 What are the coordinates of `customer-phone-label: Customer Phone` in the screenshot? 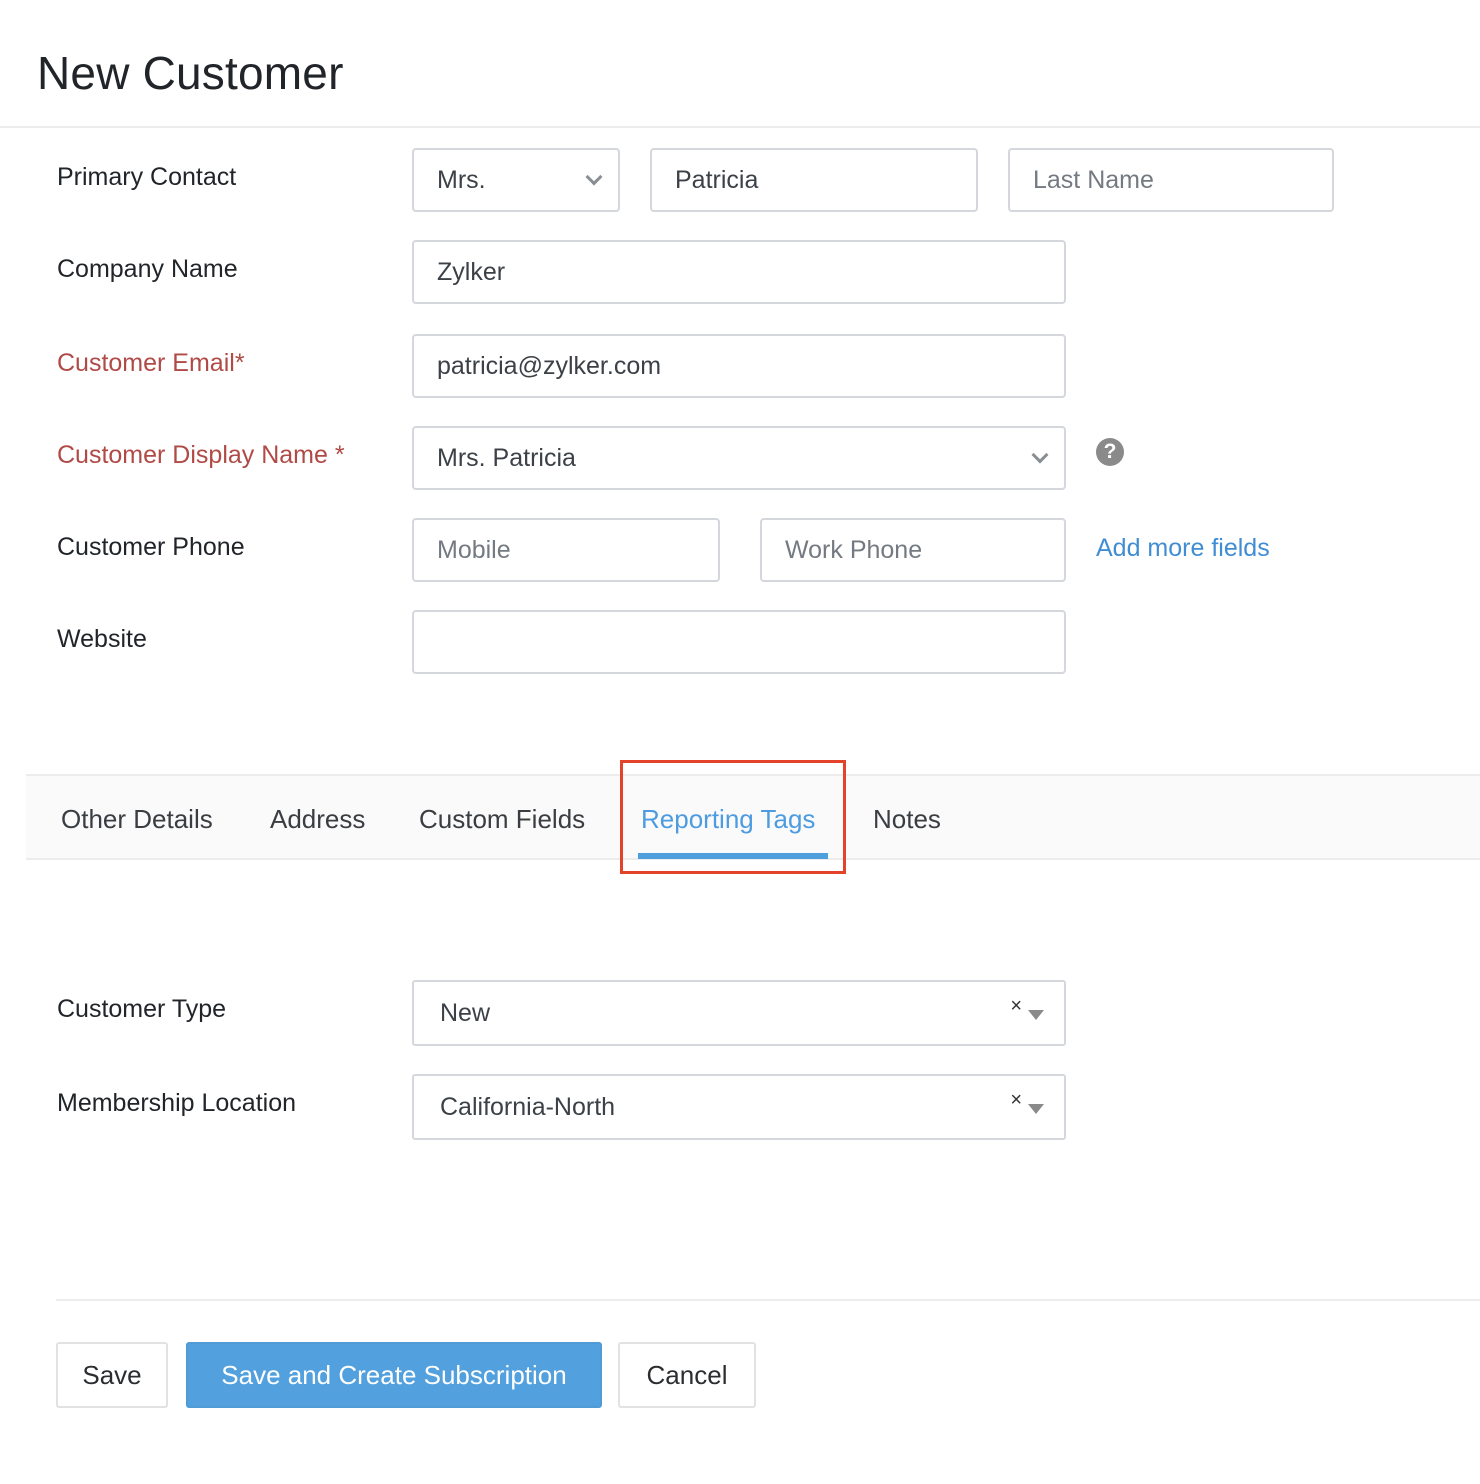 It's located at (151, 547).